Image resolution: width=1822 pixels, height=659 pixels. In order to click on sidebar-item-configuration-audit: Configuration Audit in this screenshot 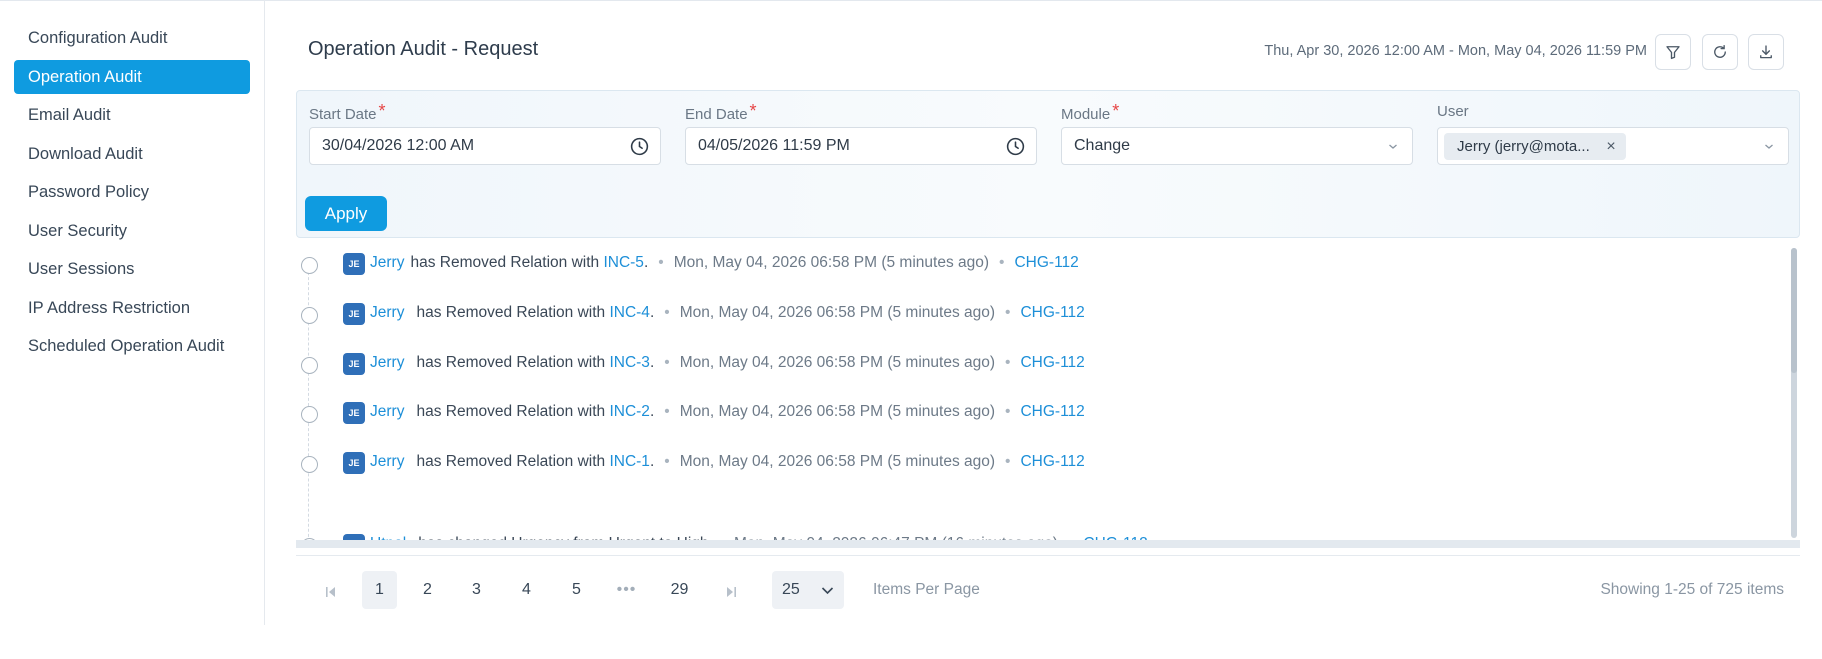, I will do `click(132, 38)`.